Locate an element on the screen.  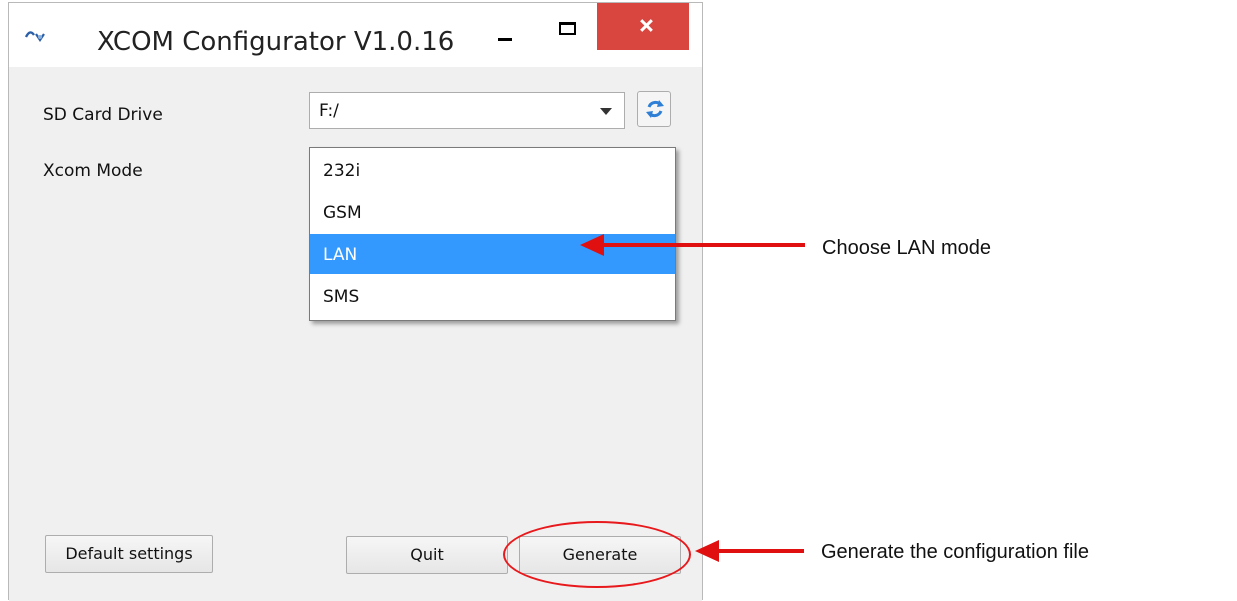
mode-option-gsm: GSM is located at coordinates (492, 212).